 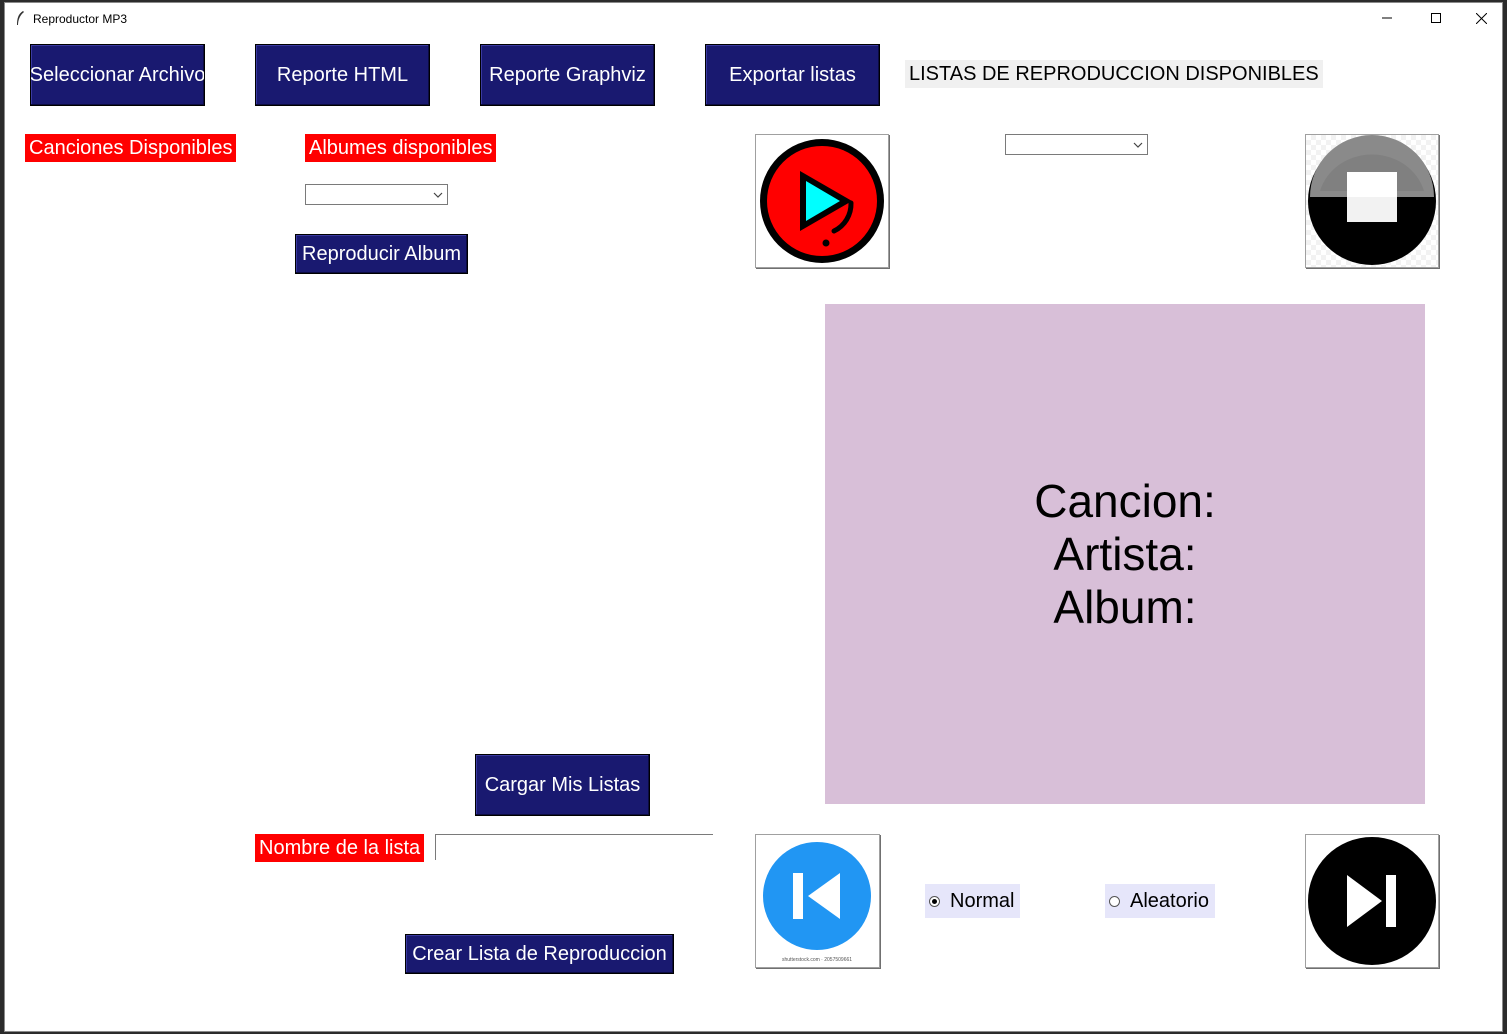 I want to click on minimize-button, so click(x=1387, y=18).